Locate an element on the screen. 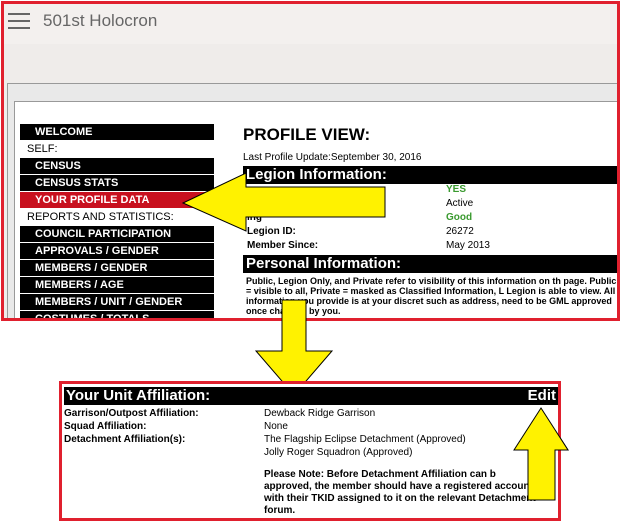  annotation-arrows-top is located at coordinates (541, 454).